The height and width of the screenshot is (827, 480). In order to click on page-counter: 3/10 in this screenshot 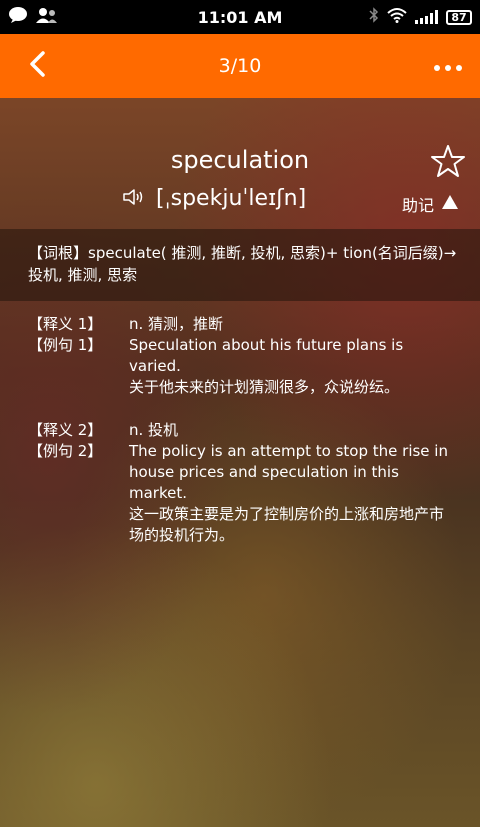, I will do `click(240, 66)`.